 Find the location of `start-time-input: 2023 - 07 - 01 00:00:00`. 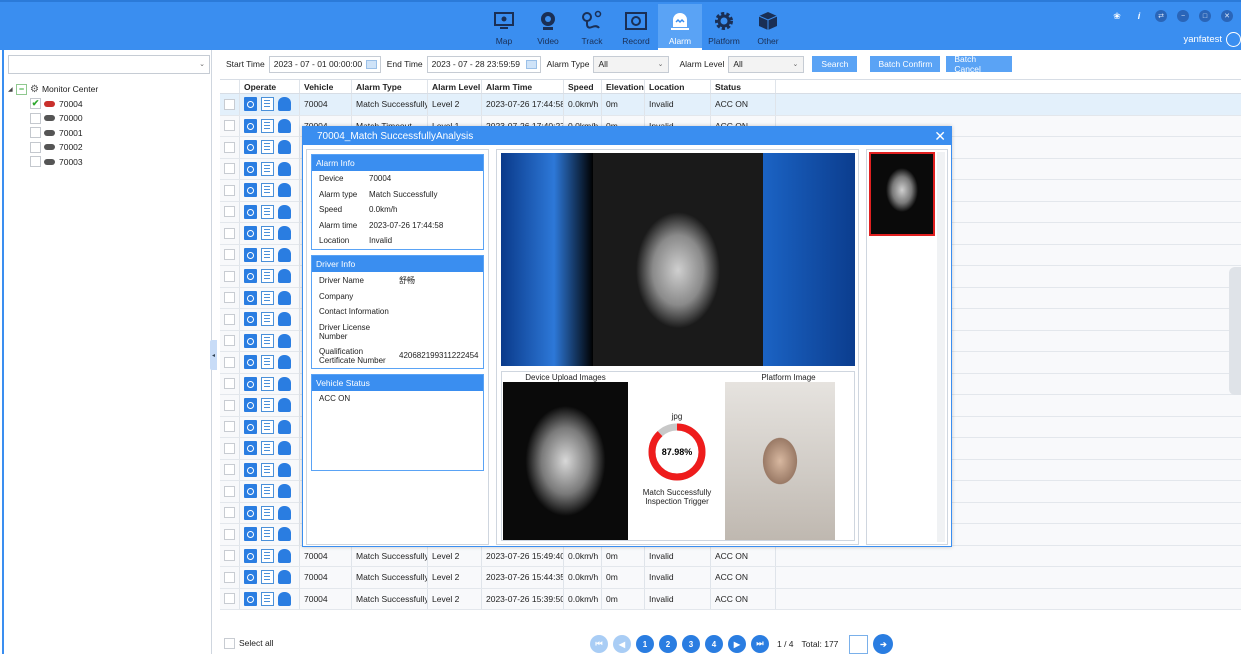

start-time-input: 2023 - 07 - 01 00:00:00 is located at coordinates (324, 64).